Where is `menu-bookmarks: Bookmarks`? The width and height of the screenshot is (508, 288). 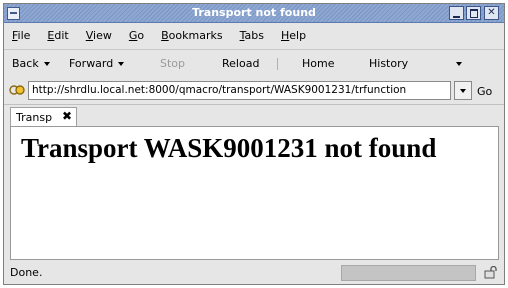 menu-bookmarks: Bookmarks is located at coordinates (191, 35).